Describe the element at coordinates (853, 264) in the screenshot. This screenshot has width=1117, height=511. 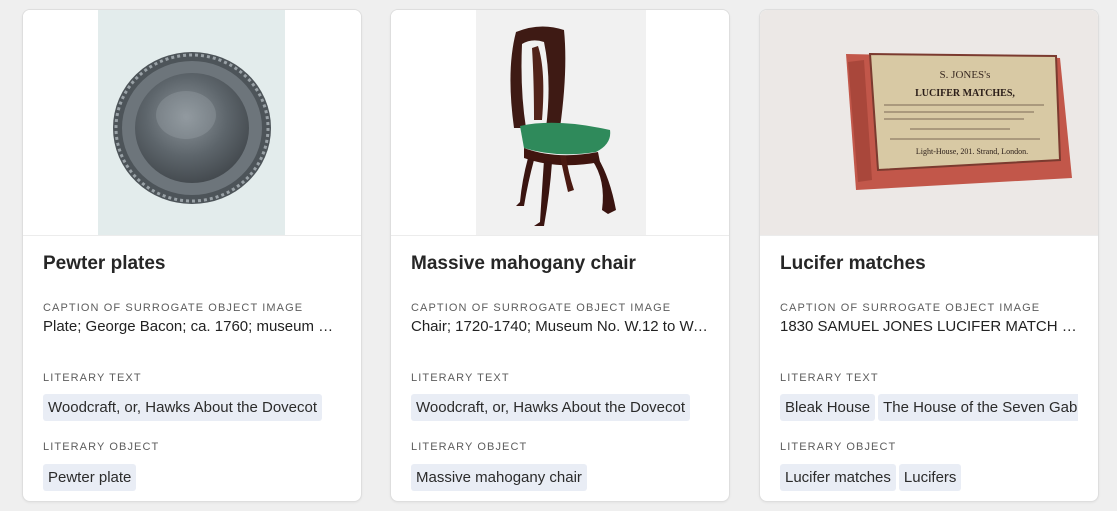
I see `card-title: Lucifer matches` at that location.